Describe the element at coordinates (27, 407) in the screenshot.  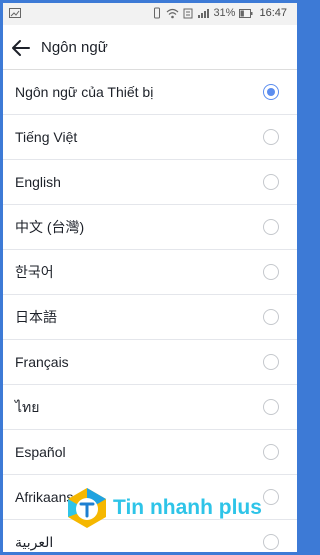
I see `language-label: ไทย` at that location.